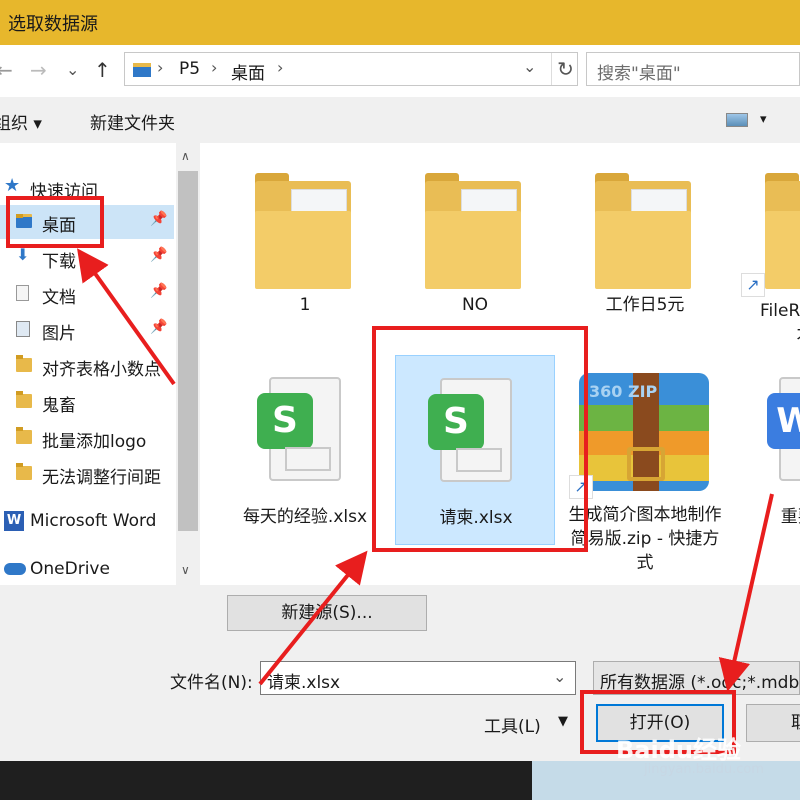  I want to click on address-dropdown-icon: ⌄, so click(529, 66).